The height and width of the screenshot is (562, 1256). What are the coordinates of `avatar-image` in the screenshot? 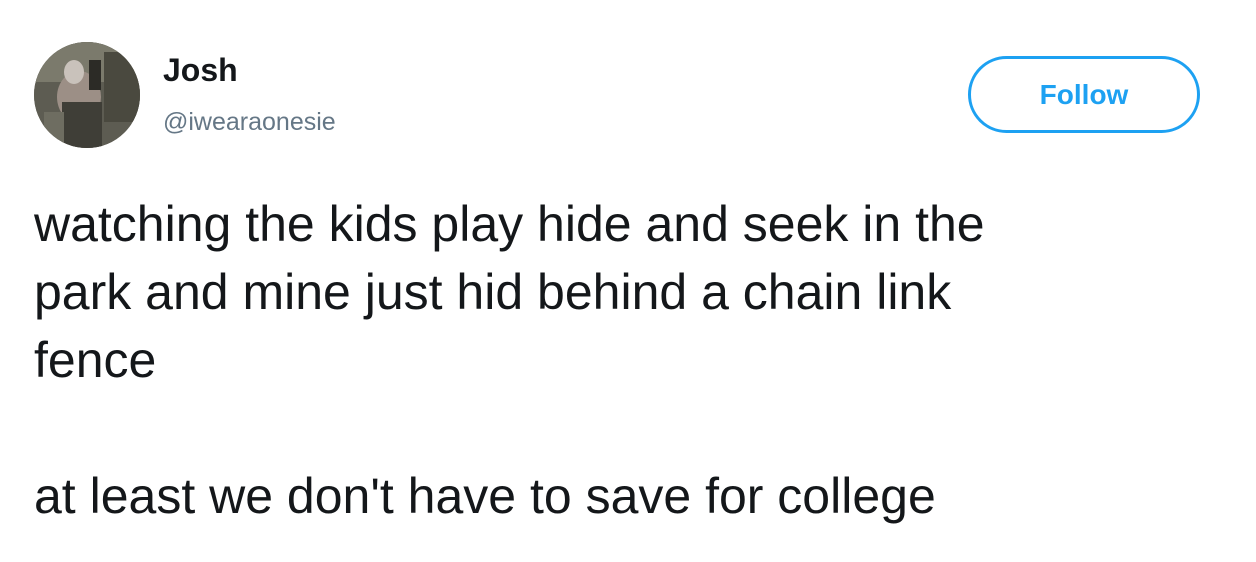 It's located at (87, 95).